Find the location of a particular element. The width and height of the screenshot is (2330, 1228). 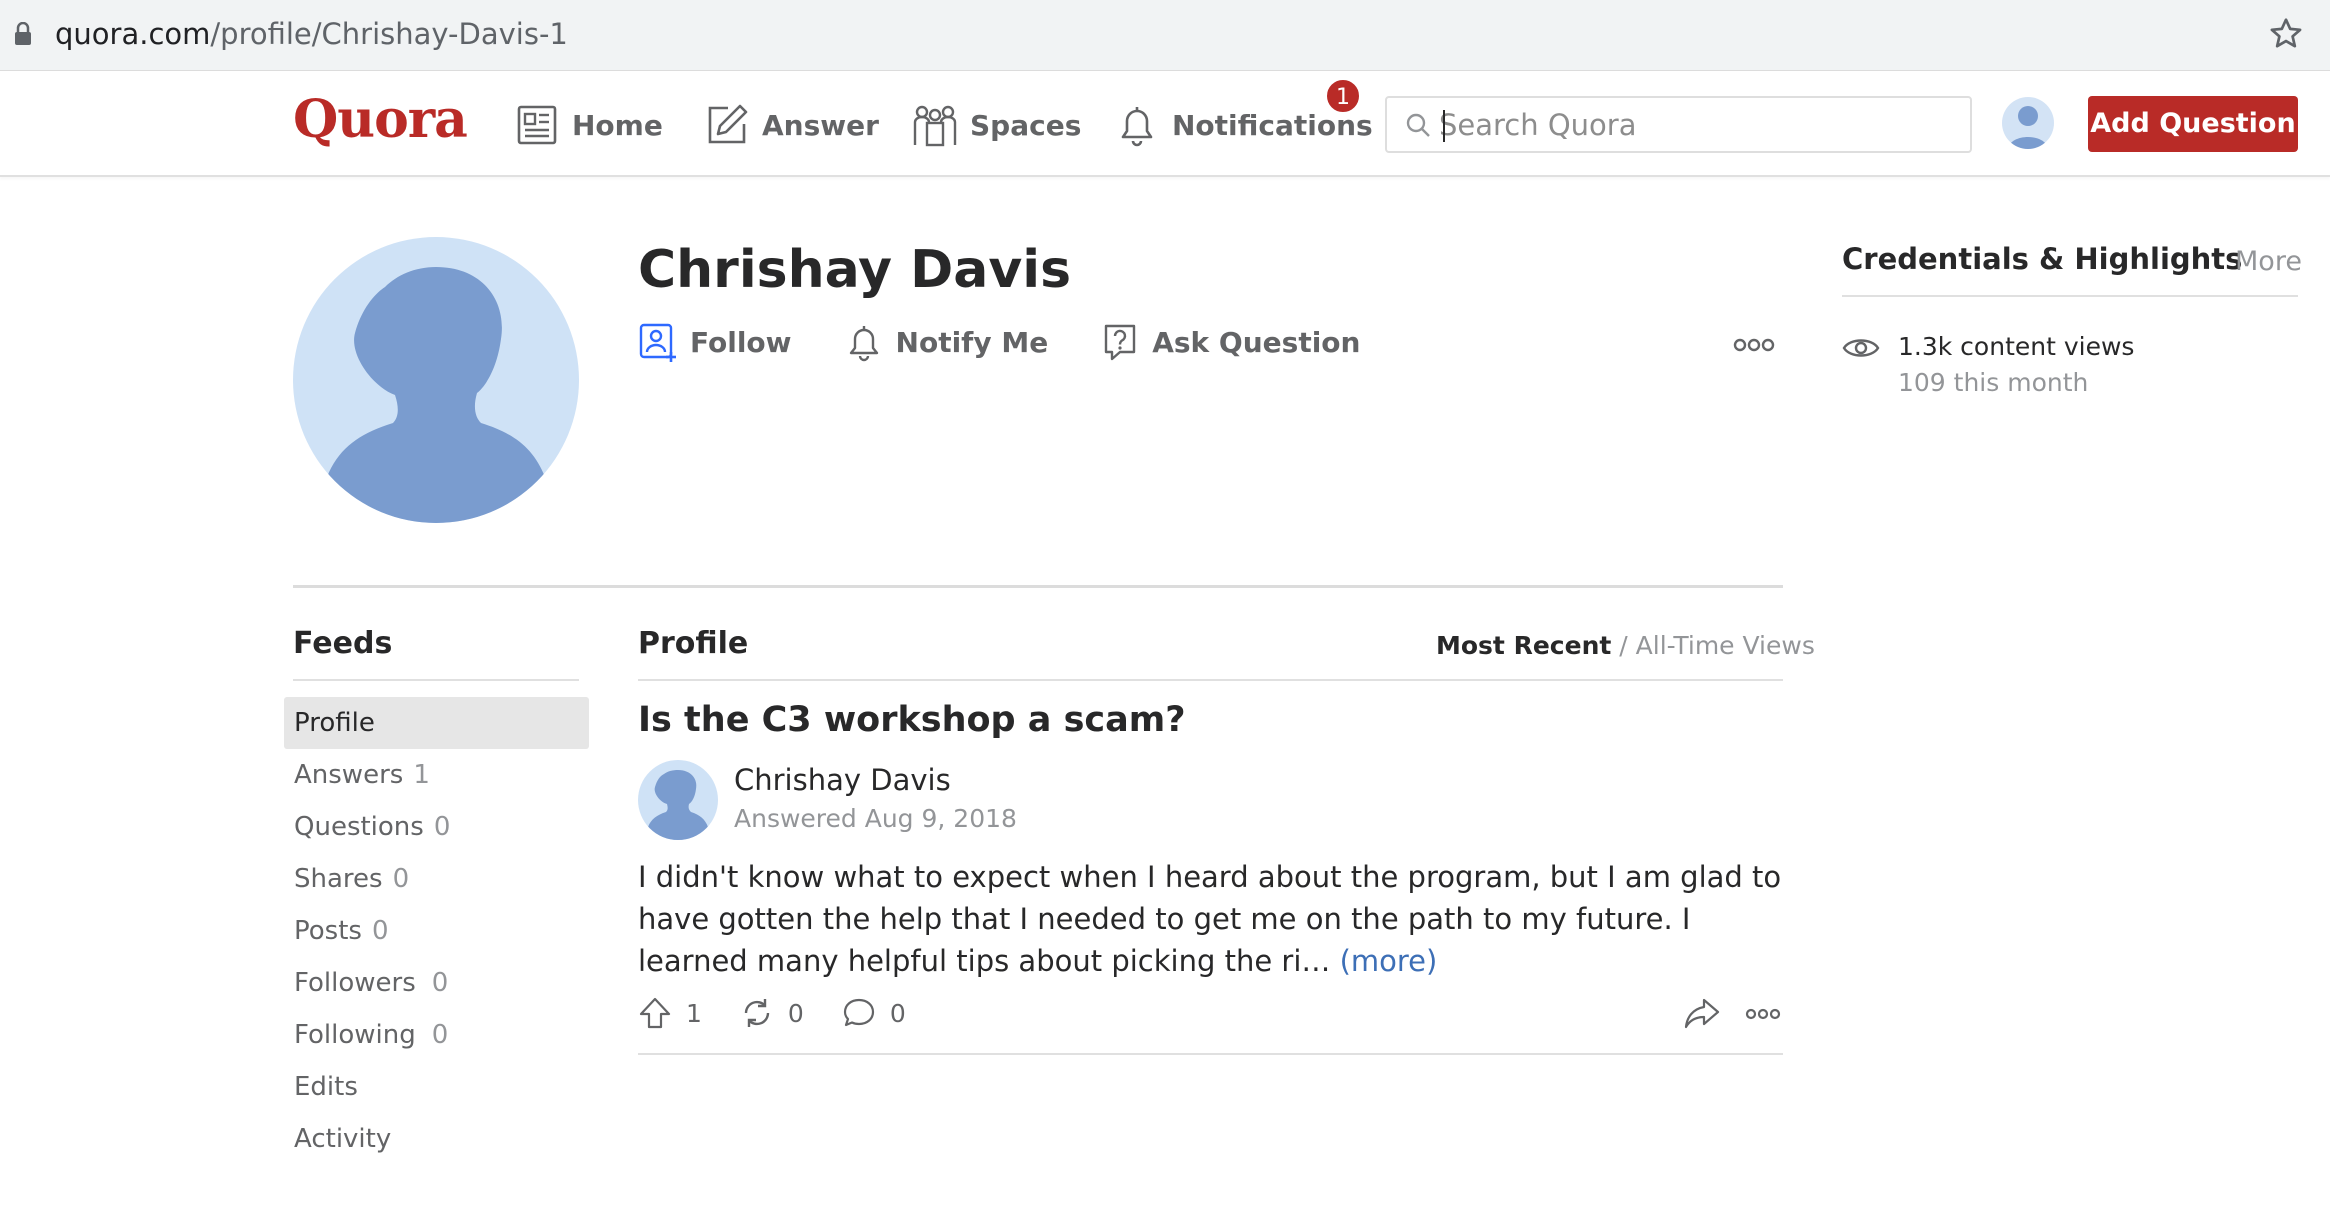

feed-item-following: Following 0 is located at coordinates (436, 1035).